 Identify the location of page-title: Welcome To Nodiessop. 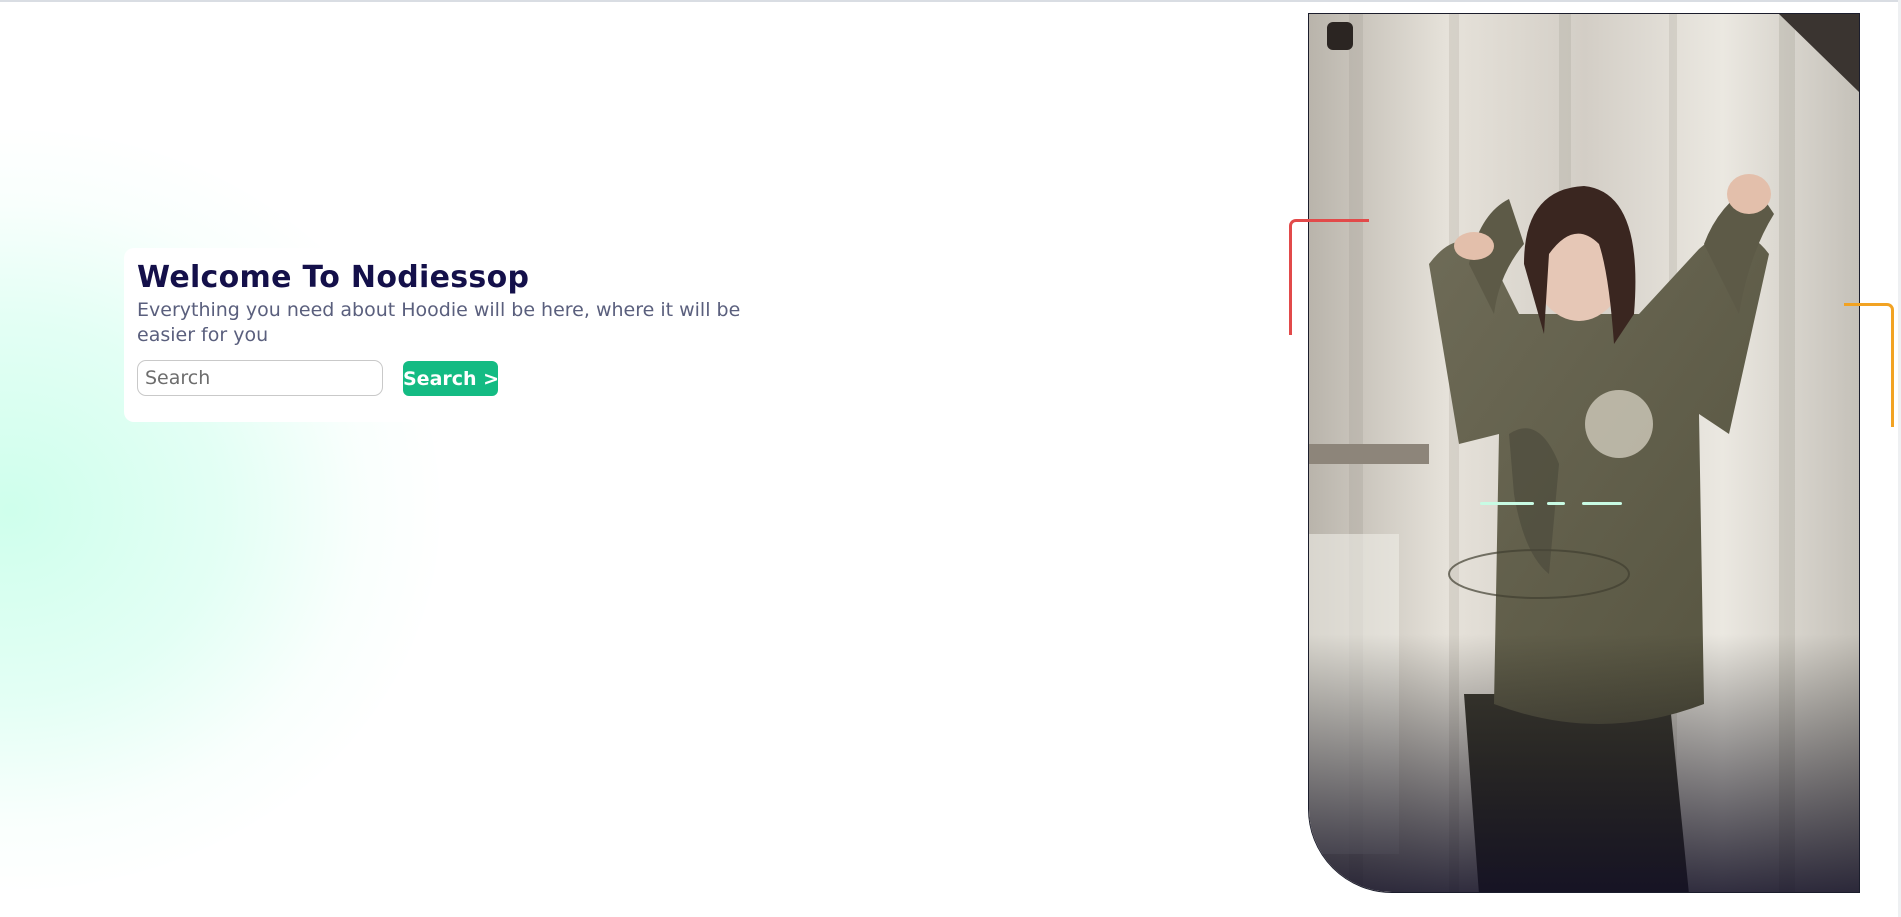
(333, 277).